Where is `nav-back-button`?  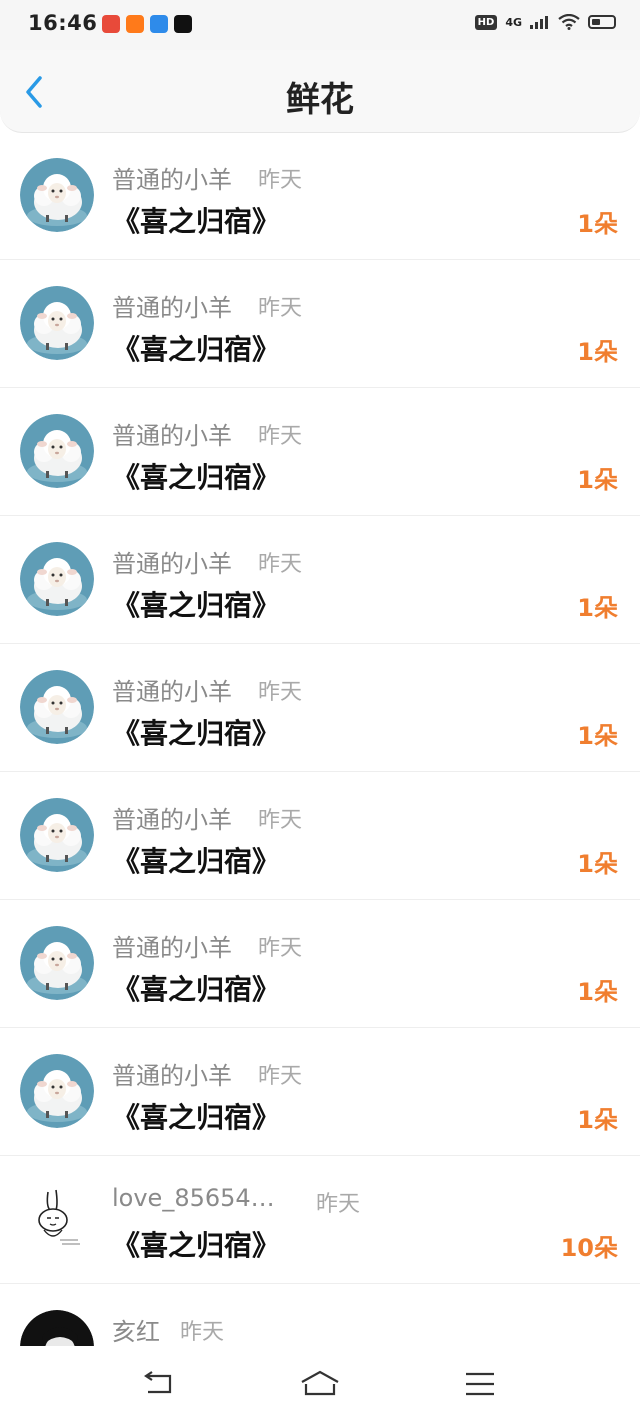 nav-back-button is located at coordinates (160, 1384).